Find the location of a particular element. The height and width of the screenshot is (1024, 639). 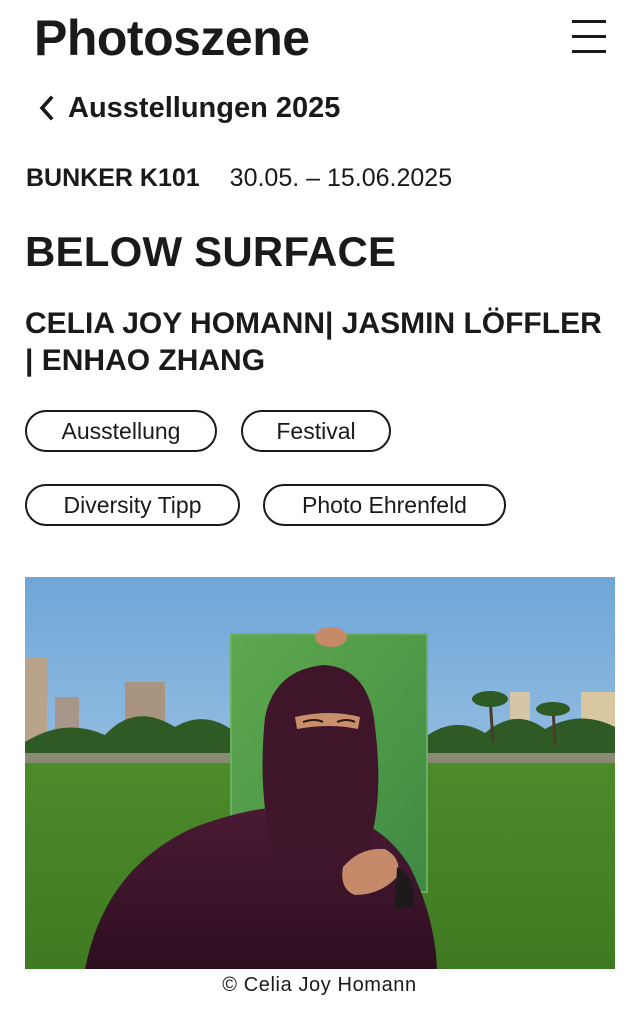

event-meta: BUNKER K101 30.05. – 15.06.2025 is located at coordinates (239, 181).